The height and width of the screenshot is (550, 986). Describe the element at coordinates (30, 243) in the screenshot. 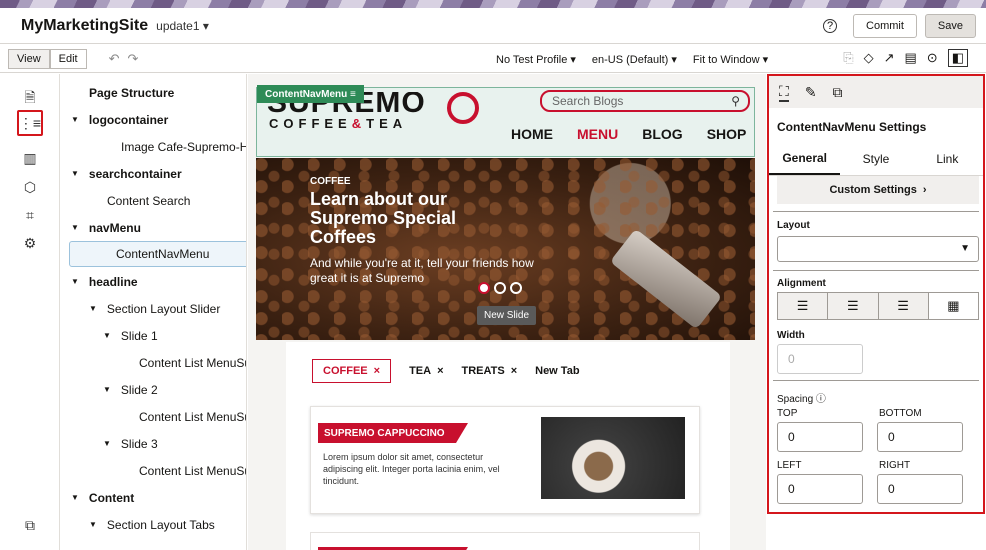

I see `settings-icon: ⚙` at that location.